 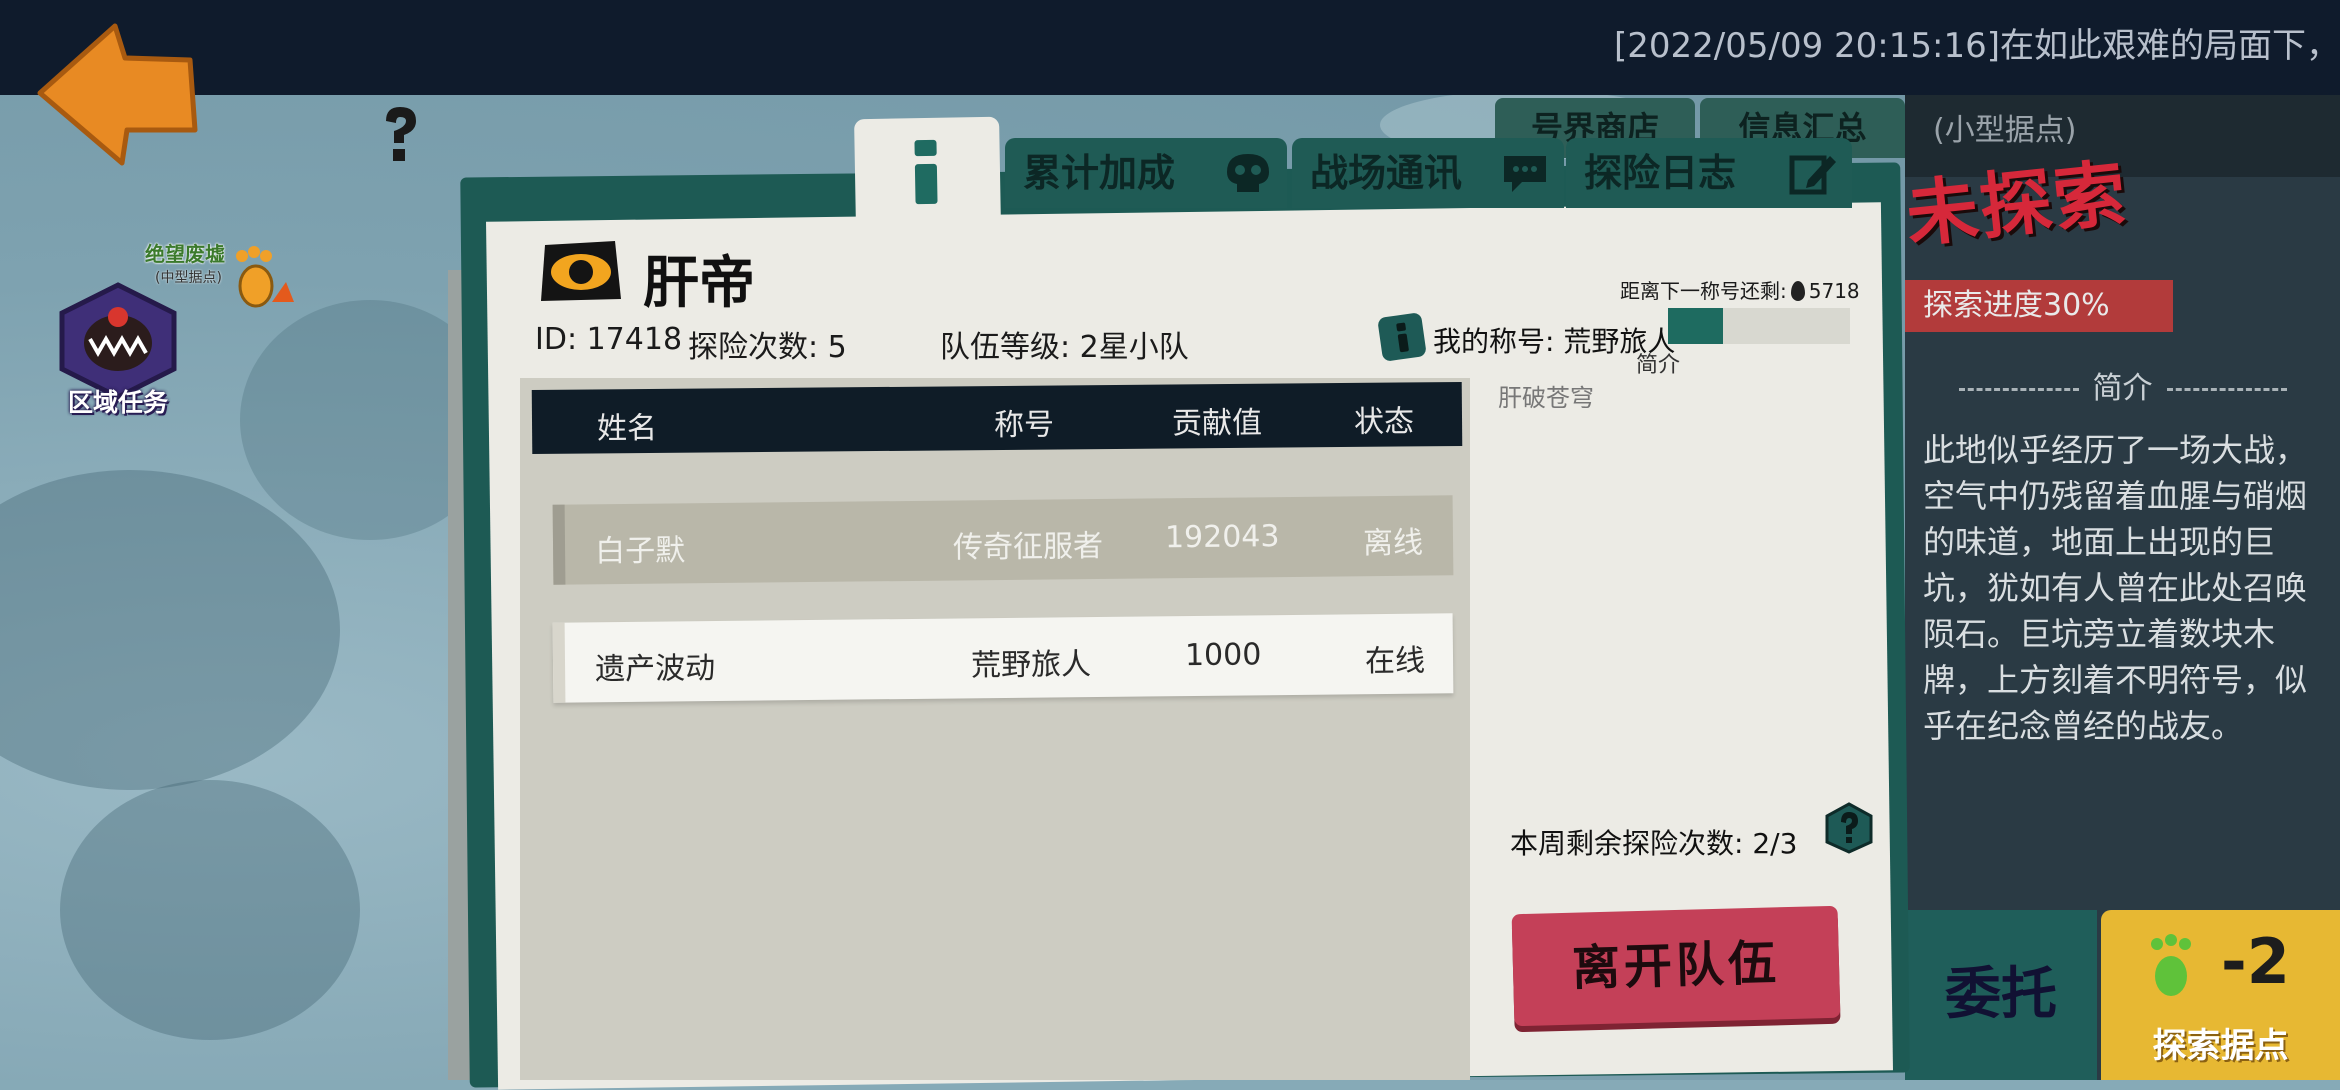 I want to click on news-ticker: [2022/05/09 20:15:16]在如此艰难的局面下，, so click(x=1976, y=46).